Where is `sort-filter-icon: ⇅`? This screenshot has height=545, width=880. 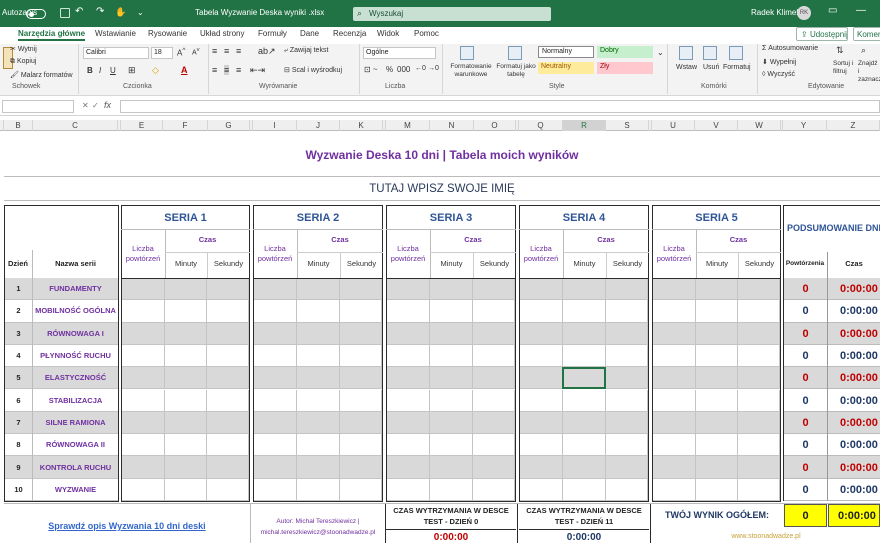
sort-filter-icon: ⇅ is located at coordinates (840, 50).